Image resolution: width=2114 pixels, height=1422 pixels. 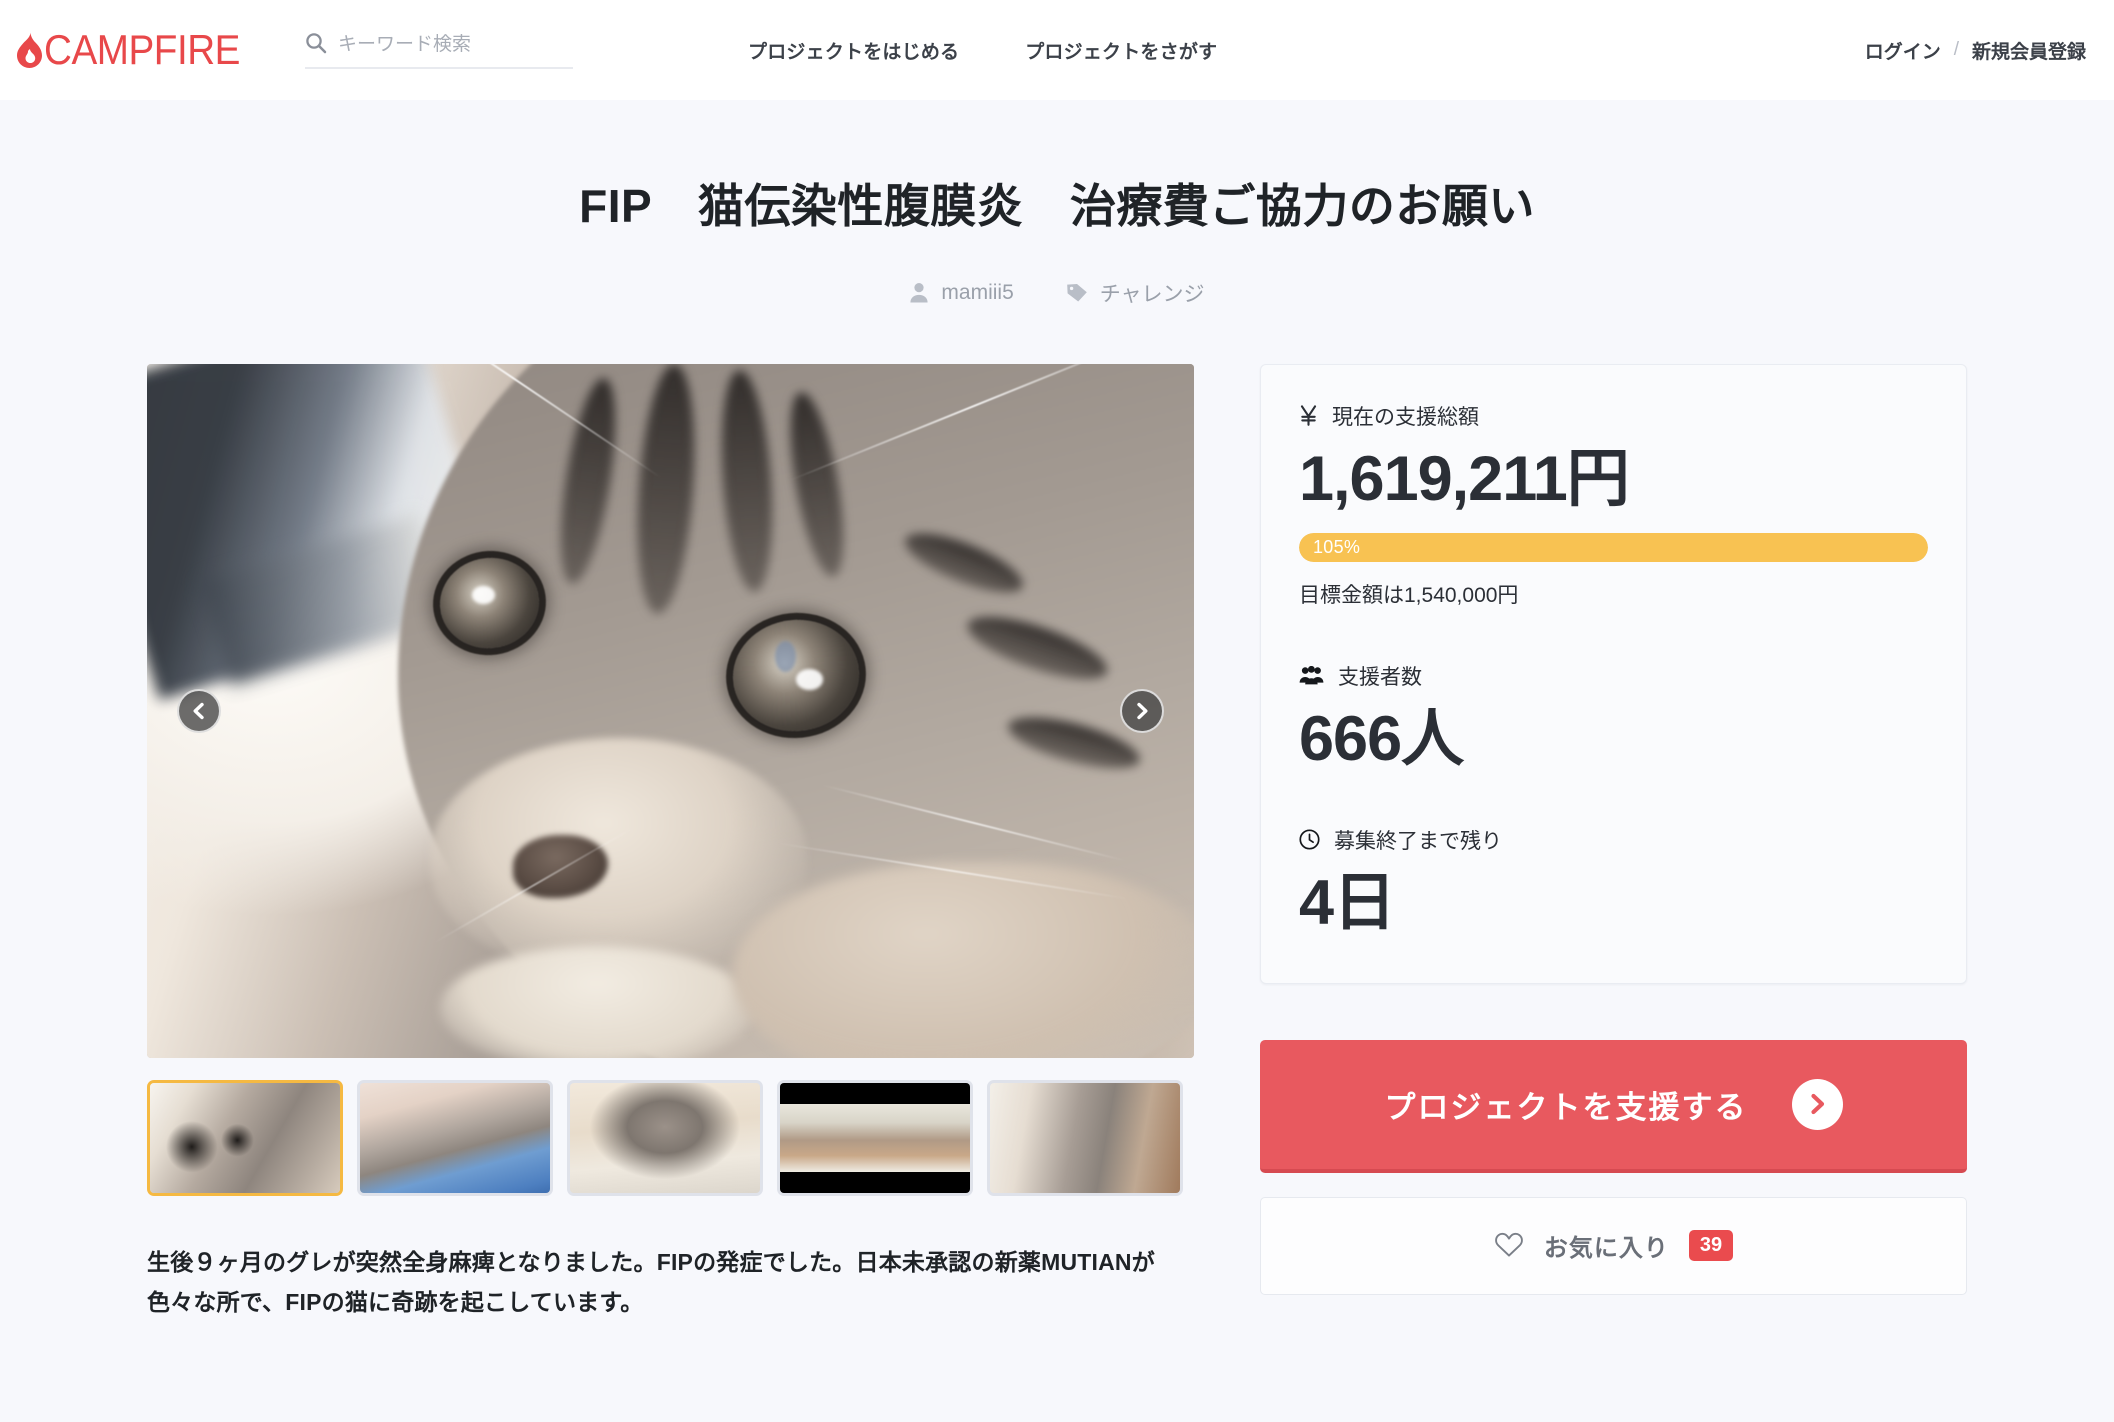 What do you see at coordinates (29, 50) in the screenshot?
I see `flame-icon` at bounding box center [29, 50].